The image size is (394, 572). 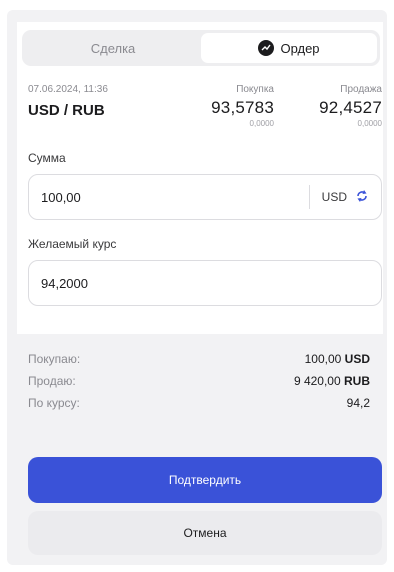 I want to click on rate-label: Желаемый курс, so click(x=72, y=244).